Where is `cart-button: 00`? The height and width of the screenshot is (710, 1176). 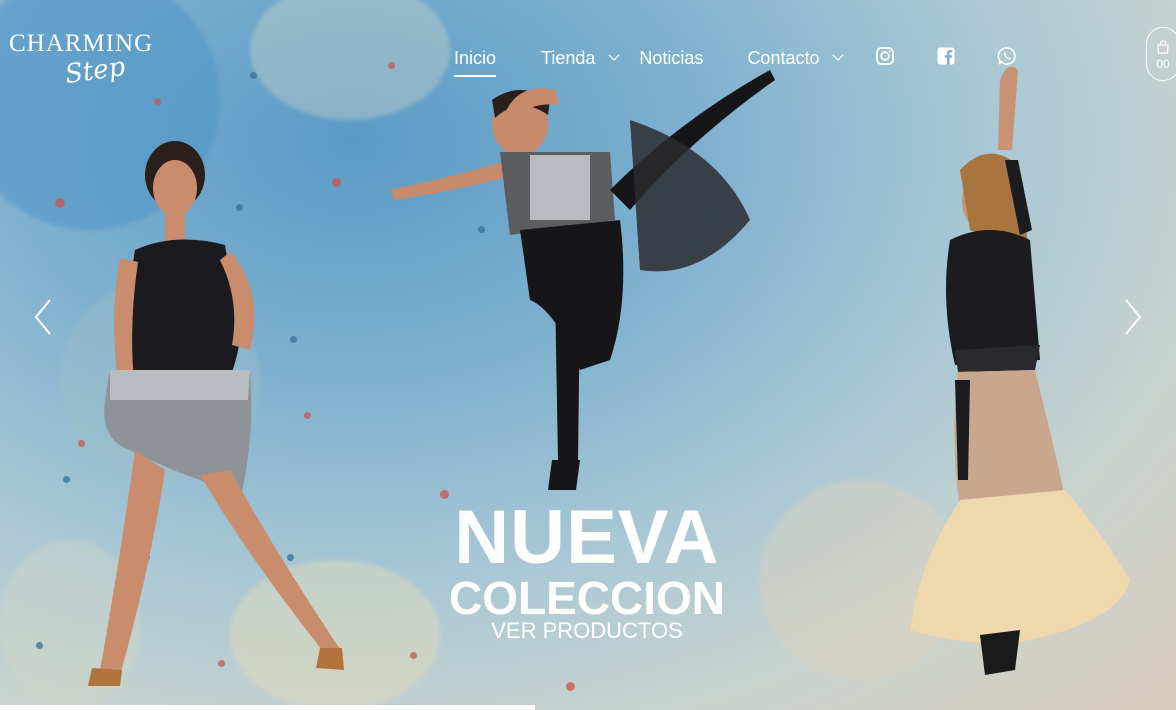
cart-button: 00 is located at coordinates (1161, 54).